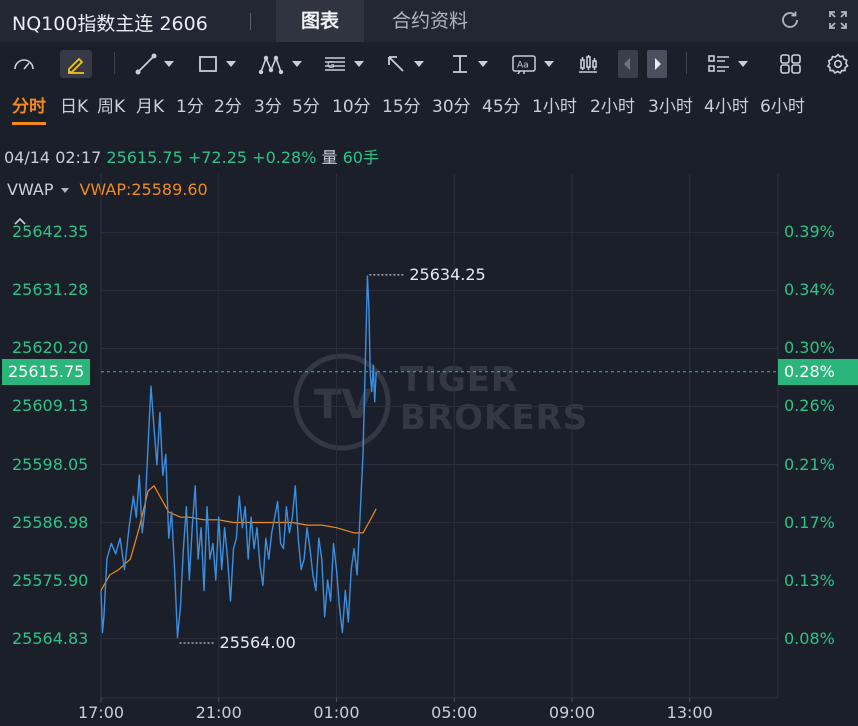 This screenshot has width=858, height=726. Describe the element at coordinates (809, 464) in the screenshot. I see `y-tick-label-right: 0.21%` at that location.